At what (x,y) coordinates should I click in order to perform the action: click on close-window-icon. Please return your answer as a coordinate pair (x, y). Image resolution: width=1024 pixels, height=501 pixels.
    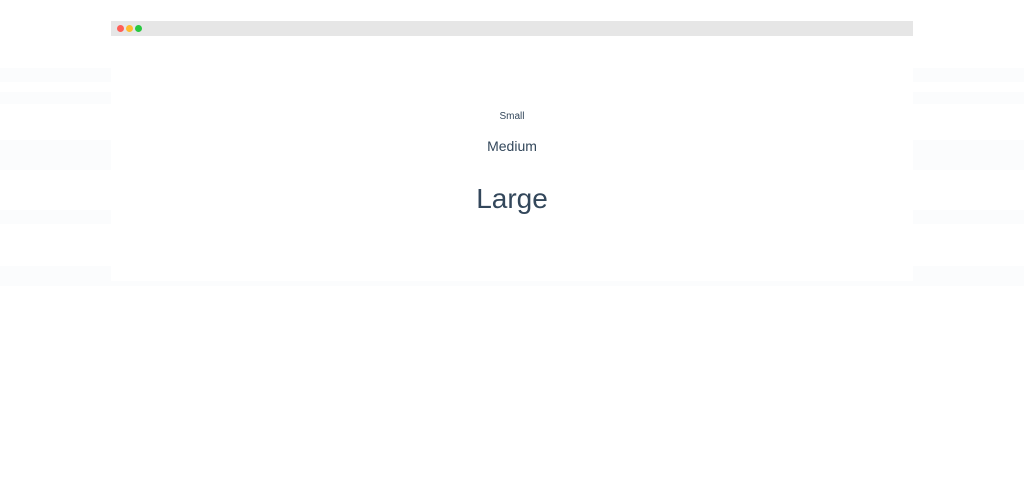
    Looking at the image, I should click on (120, 28).